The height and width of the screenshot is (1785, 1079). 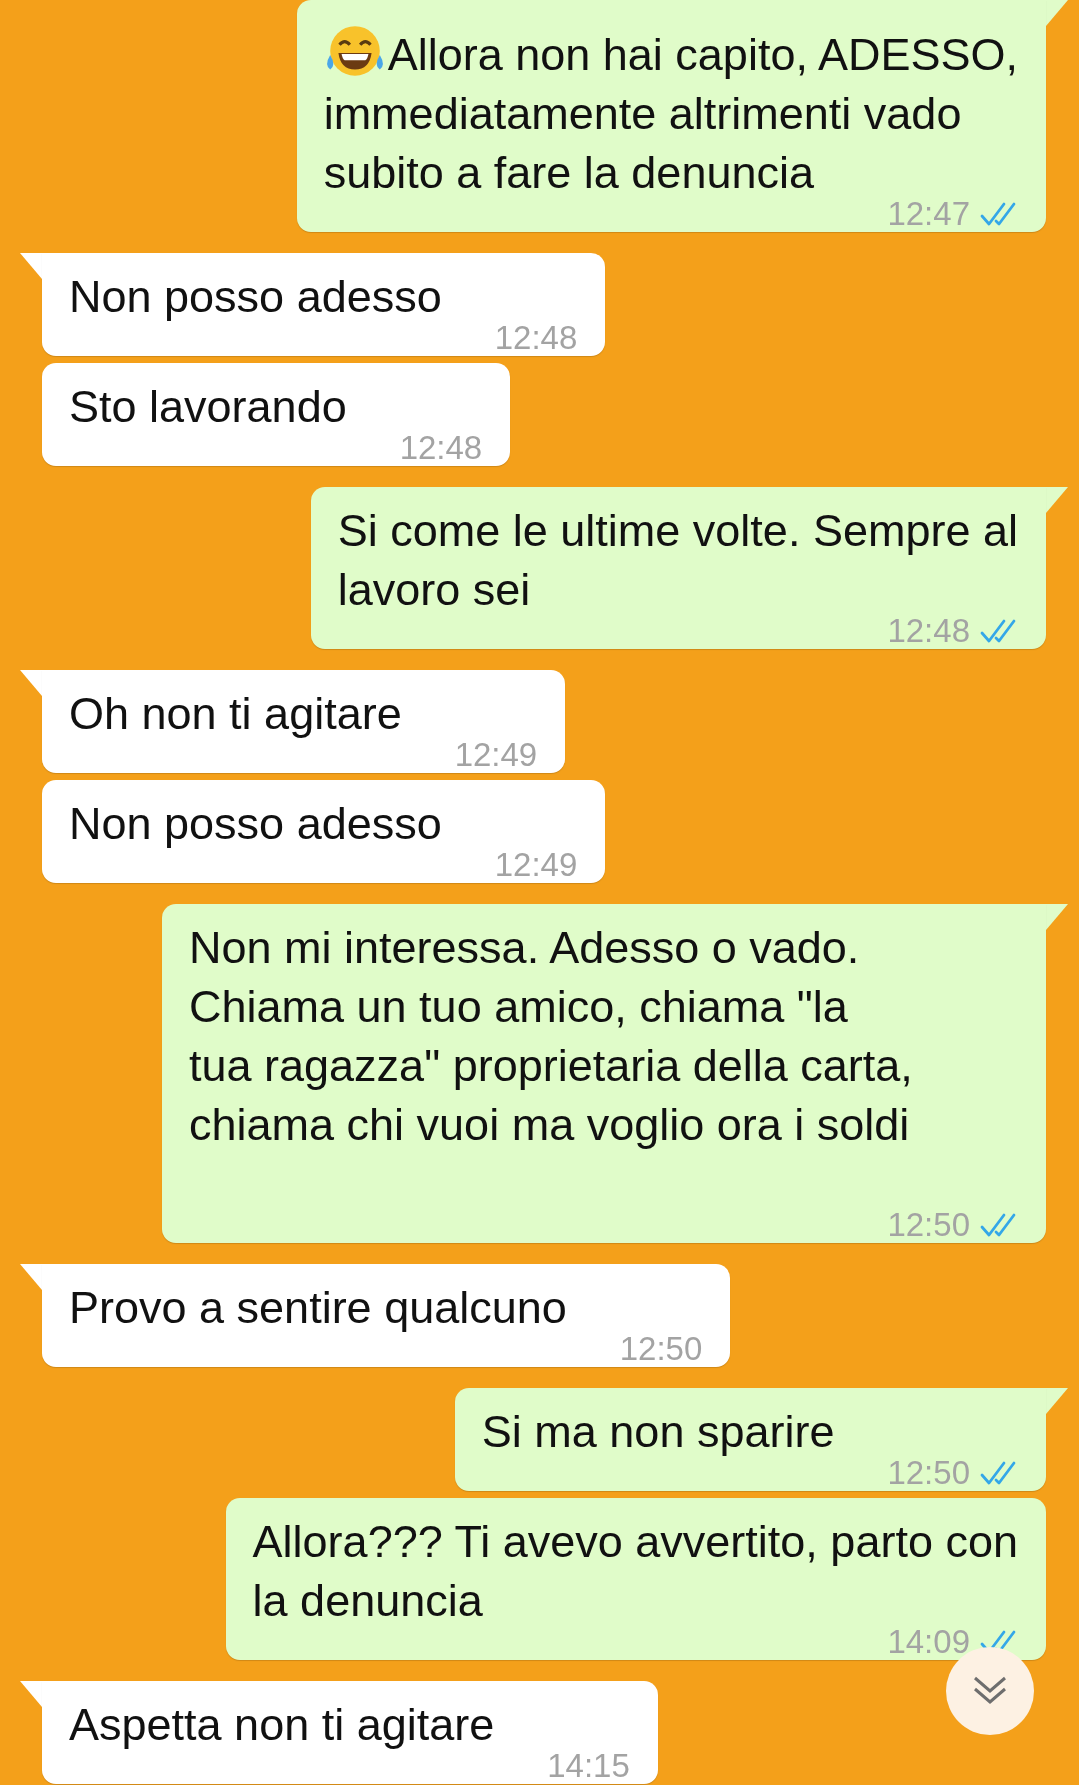 What do you see at coordinates (282, 1724) in the screenshot?
I see `message-text: Aspetta non ti agitare` at bounding box center [282, 1724].